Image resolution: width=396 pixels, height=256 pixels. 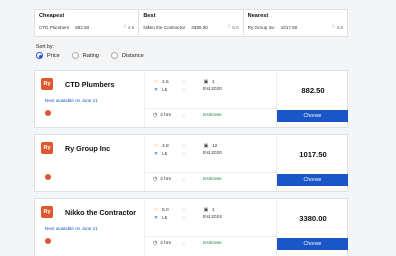 I want to click on provider-name: Nikko the Contractor, so click(x=100, y=212).